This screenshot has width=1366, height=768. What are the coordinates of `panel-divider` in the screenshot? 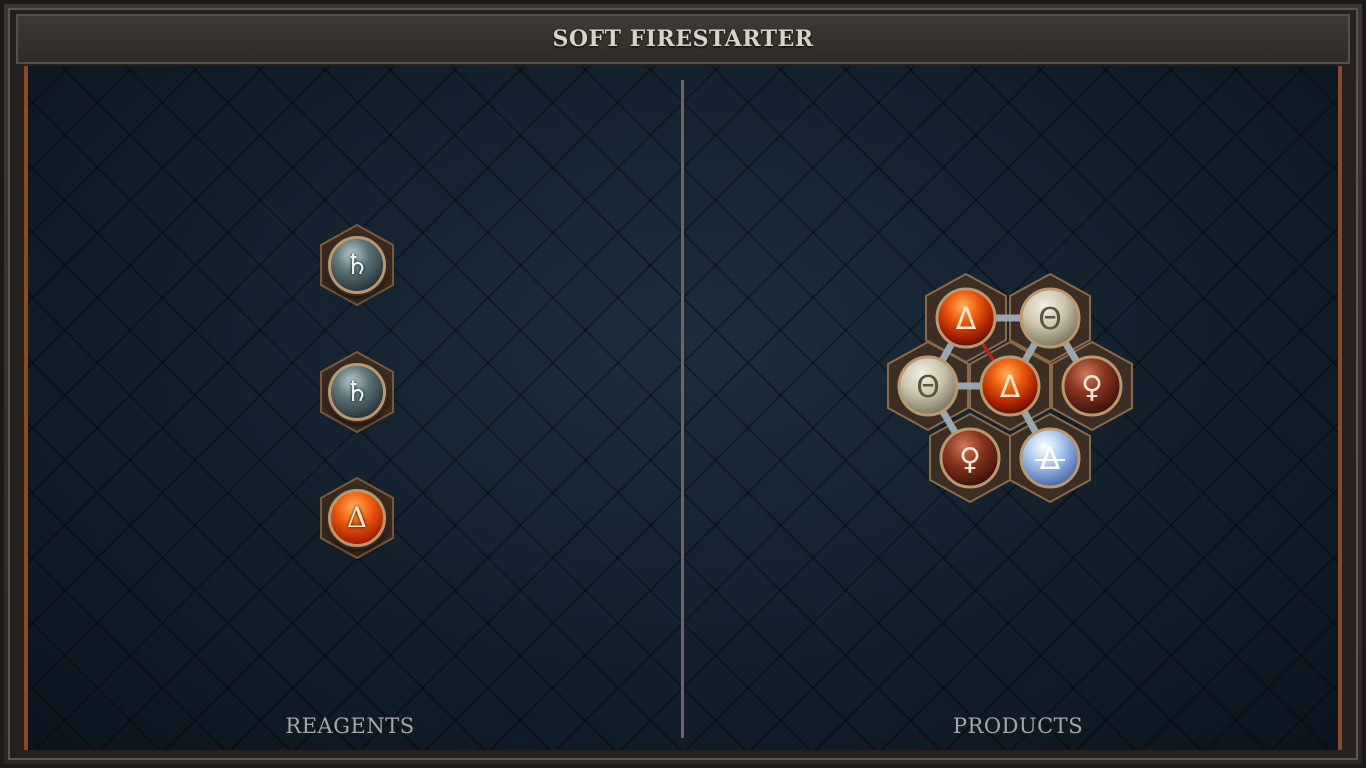 It's located at (682, 409).